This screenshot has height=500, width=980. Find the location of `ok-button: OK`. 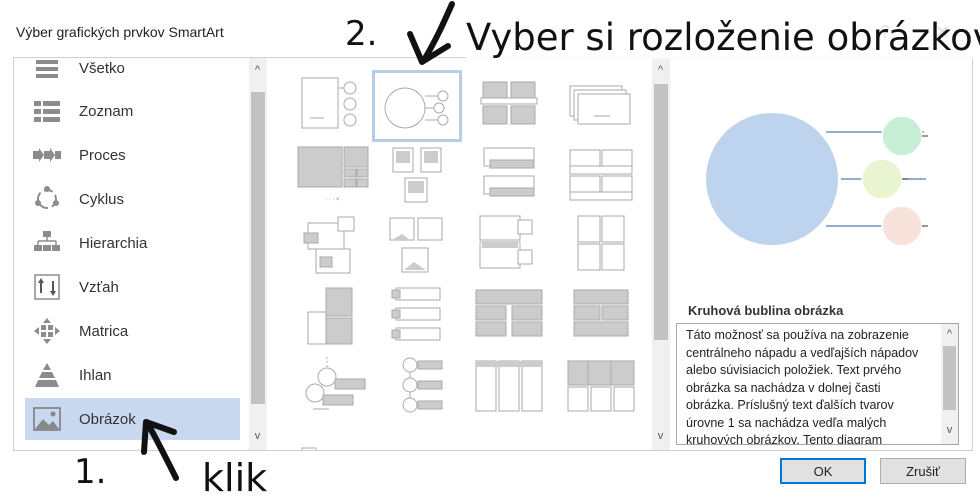

ok-button: OK is located at coordinates (823, 471).